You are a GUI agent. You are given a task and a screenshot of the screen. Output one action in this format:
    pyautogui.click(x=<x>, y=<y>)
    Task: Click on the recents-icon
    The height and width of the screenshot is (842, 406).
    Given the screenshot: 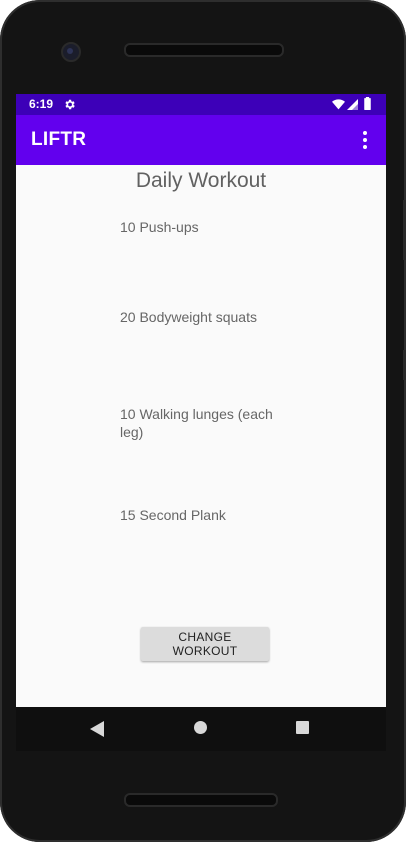 What is the action you would take?
    pyautogui.click(x=302, y=727)
    